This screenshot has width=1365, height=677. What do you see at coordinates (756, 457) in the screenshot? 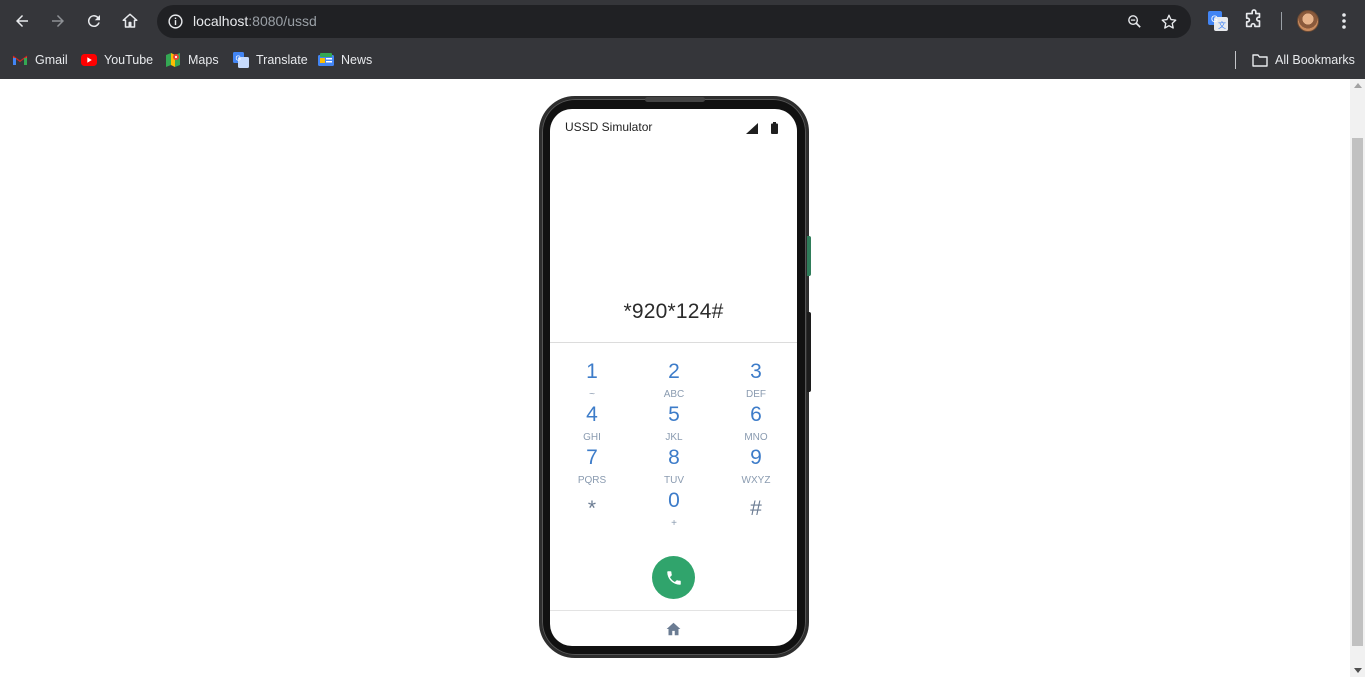
I see `key-digit: 9` at bounding box center [756, 457].